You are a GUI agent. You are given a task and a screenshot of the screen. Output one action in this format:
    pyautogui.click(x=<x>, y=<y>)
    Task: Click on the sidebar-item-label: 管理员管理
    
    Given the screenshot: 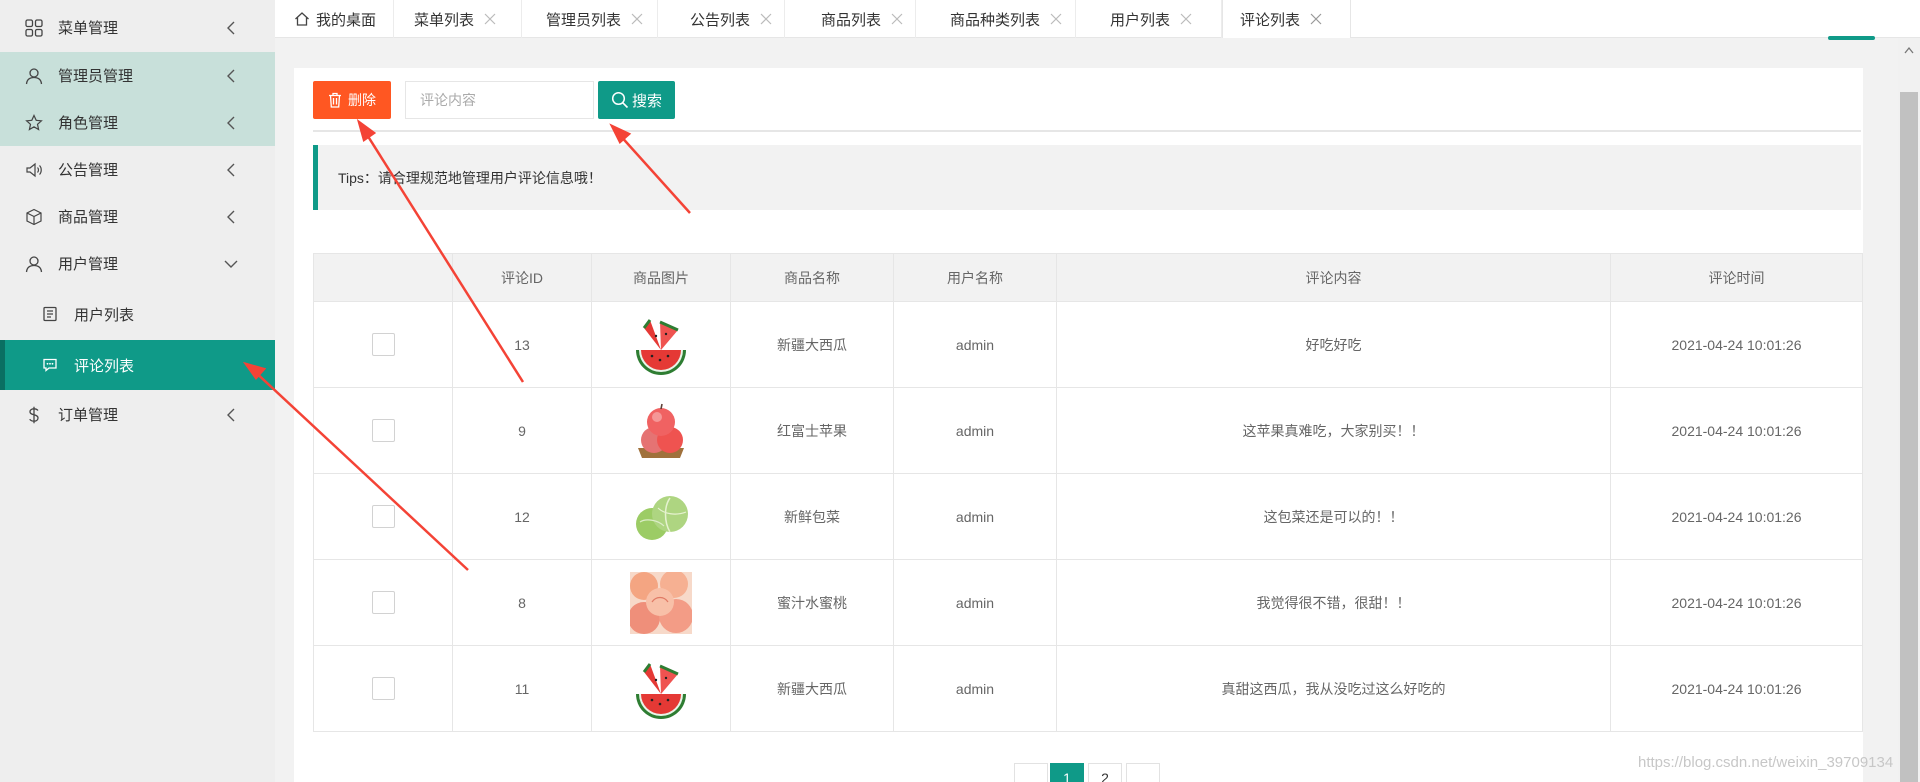 What is the action you would take?
    pyautogui.click(x=96, y=76)
    